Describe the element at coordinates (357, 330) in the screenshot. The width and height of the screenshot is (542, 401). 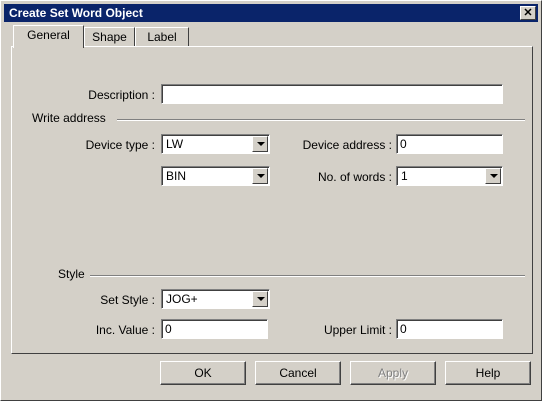
I see `upper-limit-label: Upper Limit :` at that location.